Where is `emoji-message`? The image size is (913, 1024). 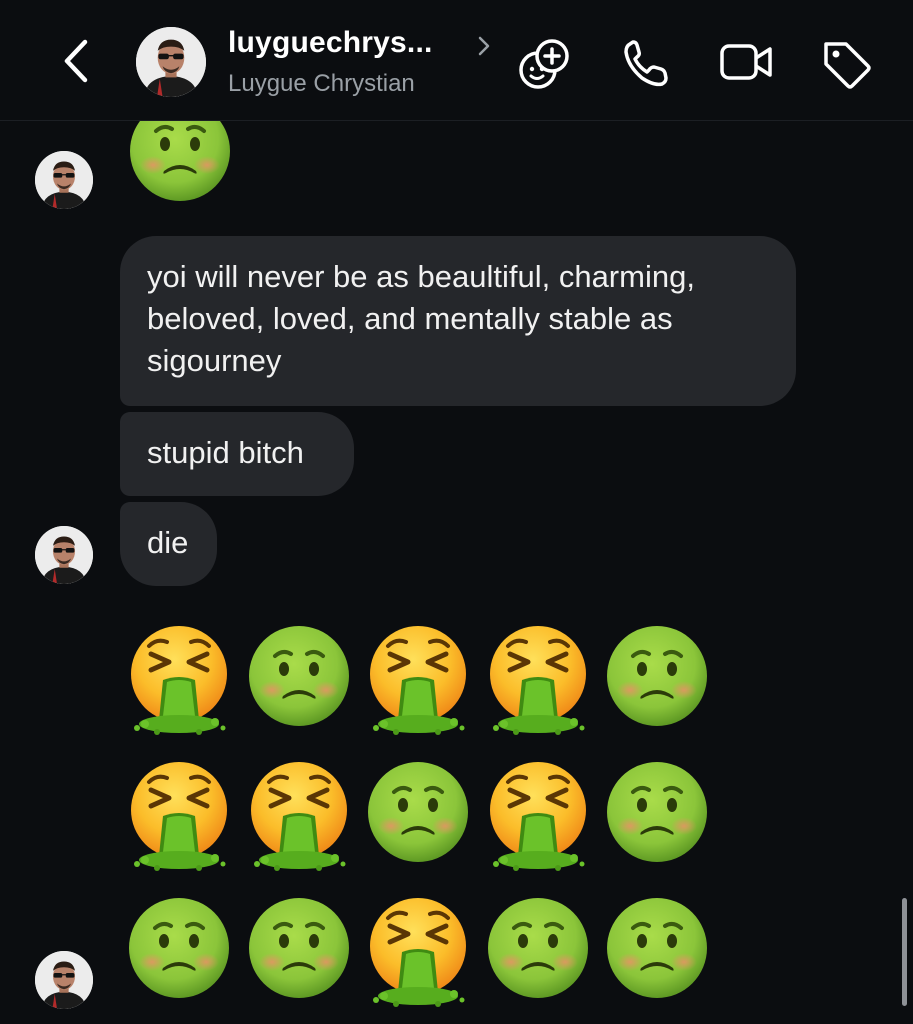 emoji-message is located at coordinates (180, 166).